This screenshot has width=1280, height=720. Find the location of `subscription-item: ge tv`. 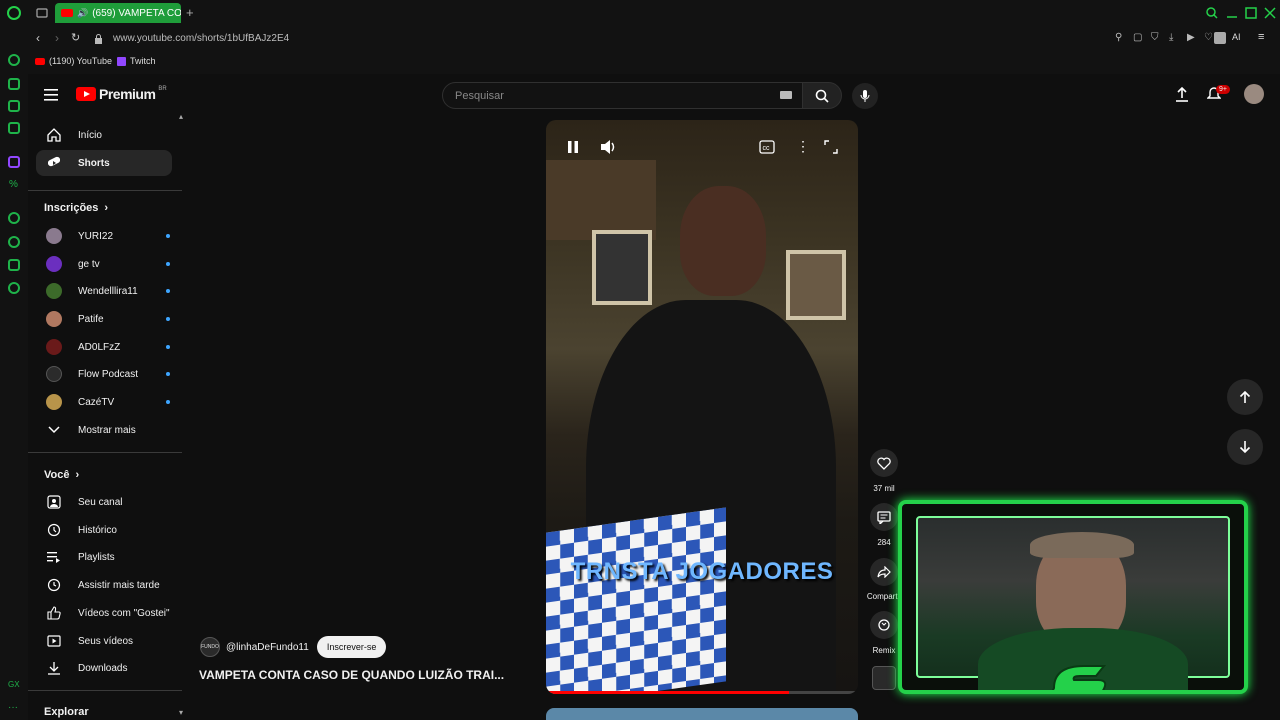

subscription-item: ge tv is located at coordinates (104, 264).